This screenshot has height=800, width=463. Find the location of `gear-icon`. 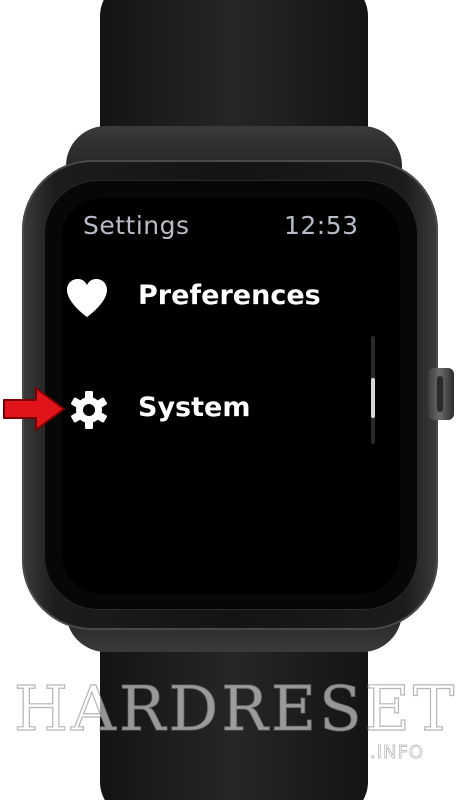

gear-icon is located at coordinates (89, 410).